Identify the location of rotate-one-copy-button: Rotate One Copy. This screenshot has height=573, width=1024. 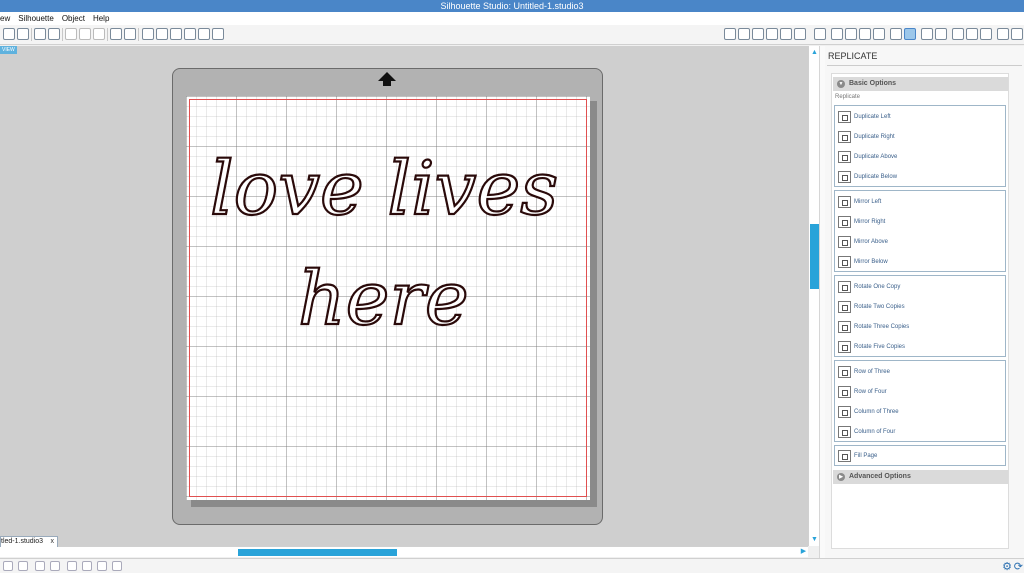
(869, 287).